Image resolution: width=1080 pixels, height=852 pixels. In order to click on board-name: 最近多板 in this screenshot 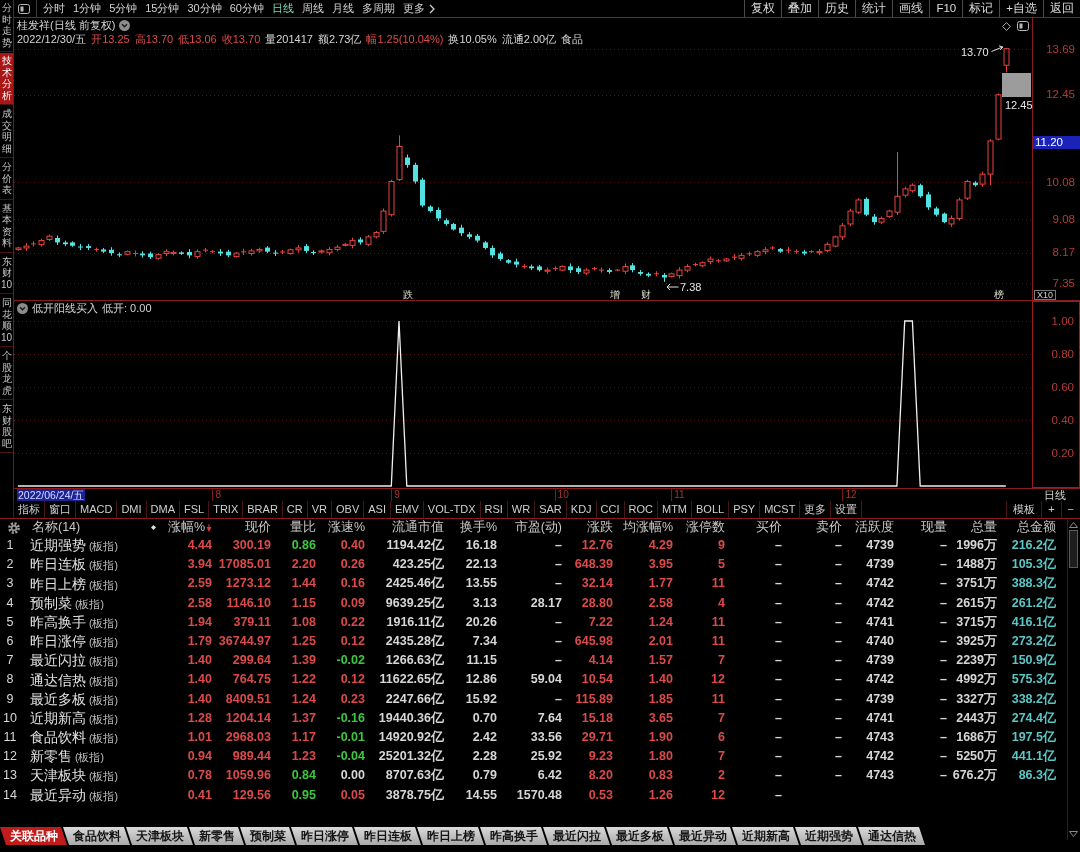, I will do `click(58, 699)`.